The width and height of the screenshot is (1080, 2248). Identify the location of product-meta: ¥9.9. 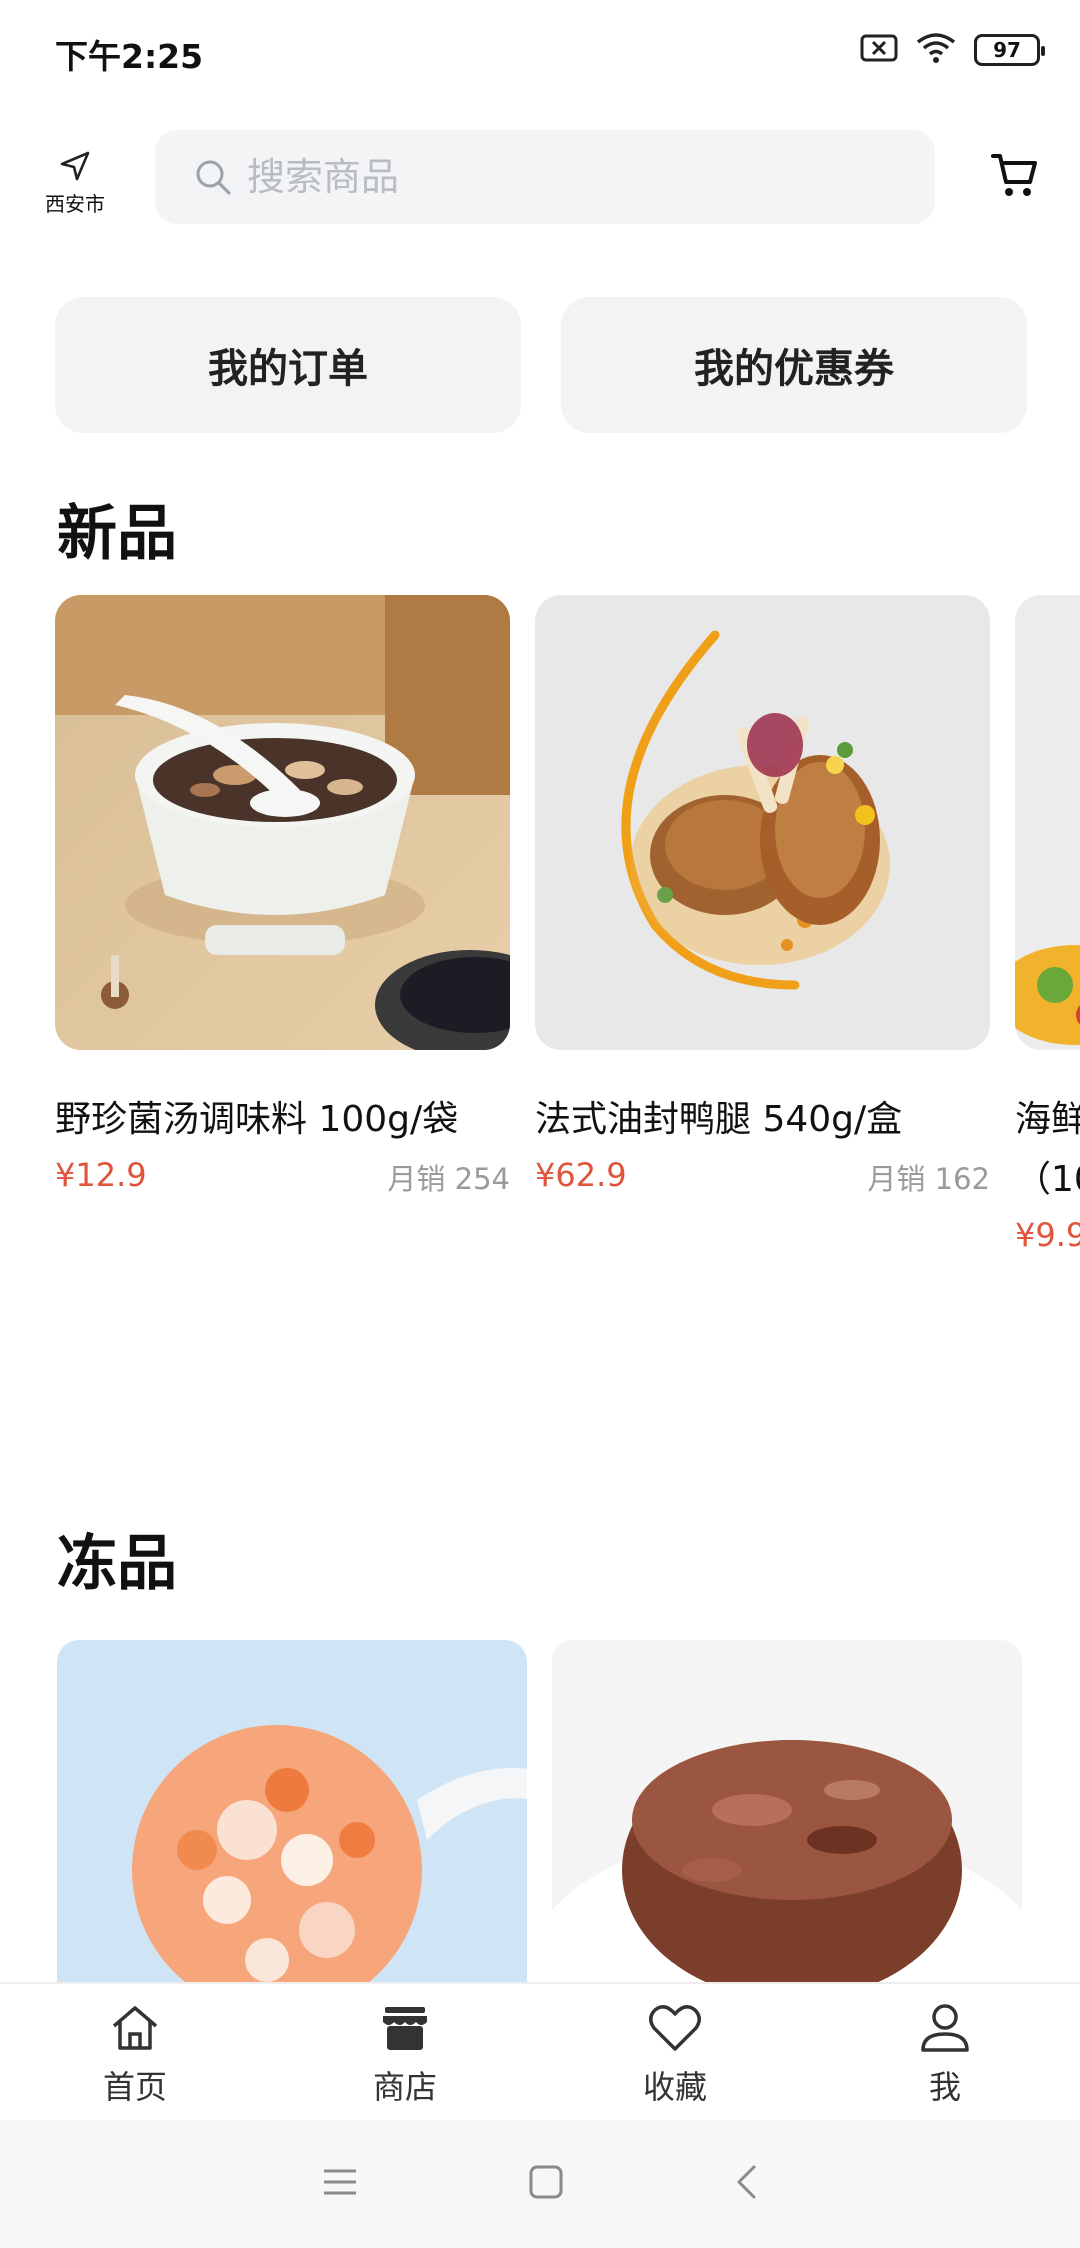
(1047, 1235).